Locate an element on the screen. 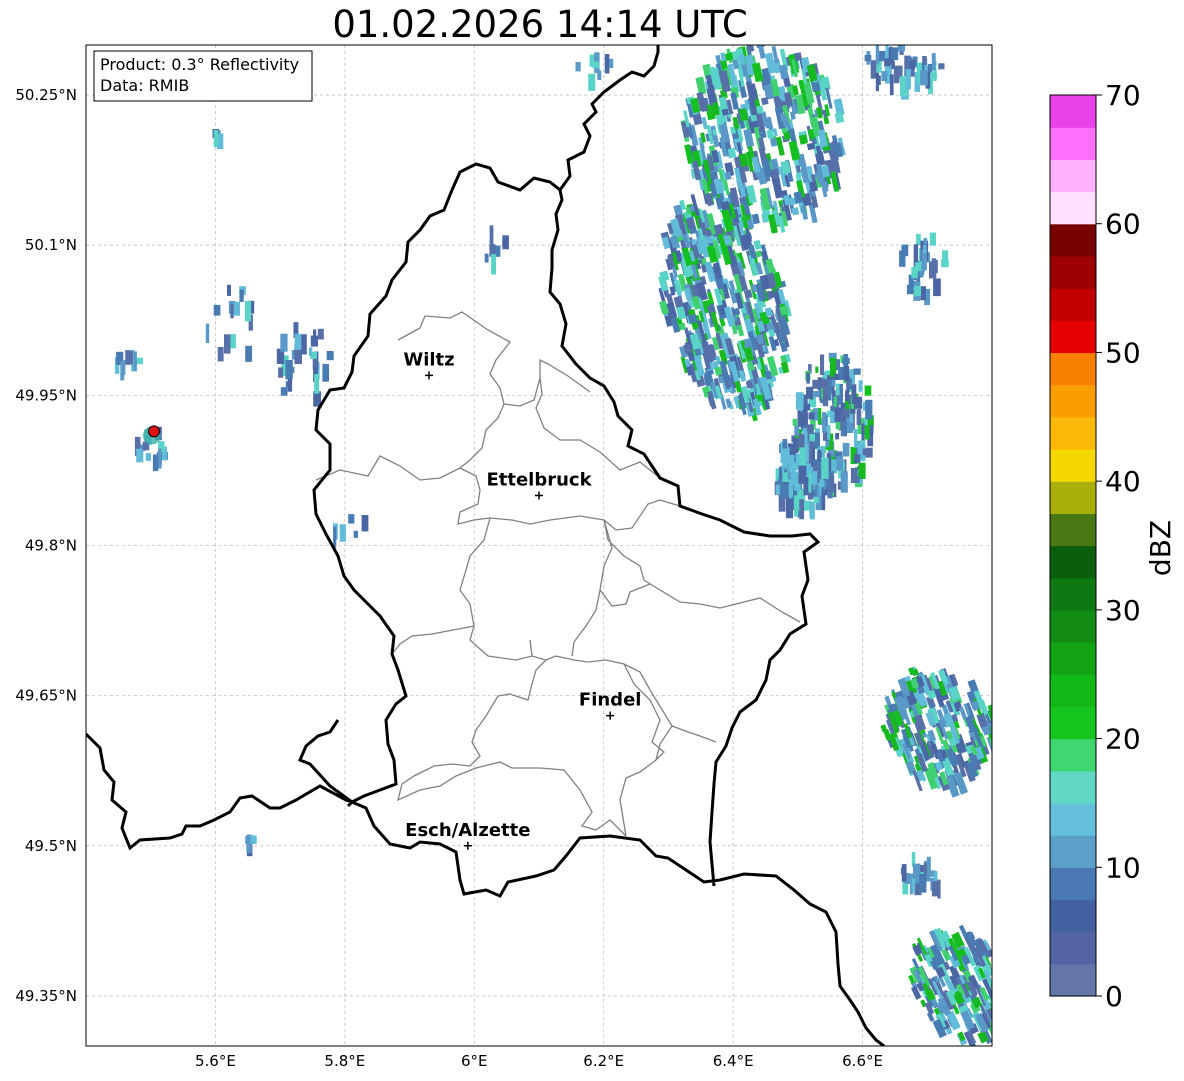 This screenshot has height=1081, width=1184. info-data-source: Data: RMIB is located at coordinates (144, 85).